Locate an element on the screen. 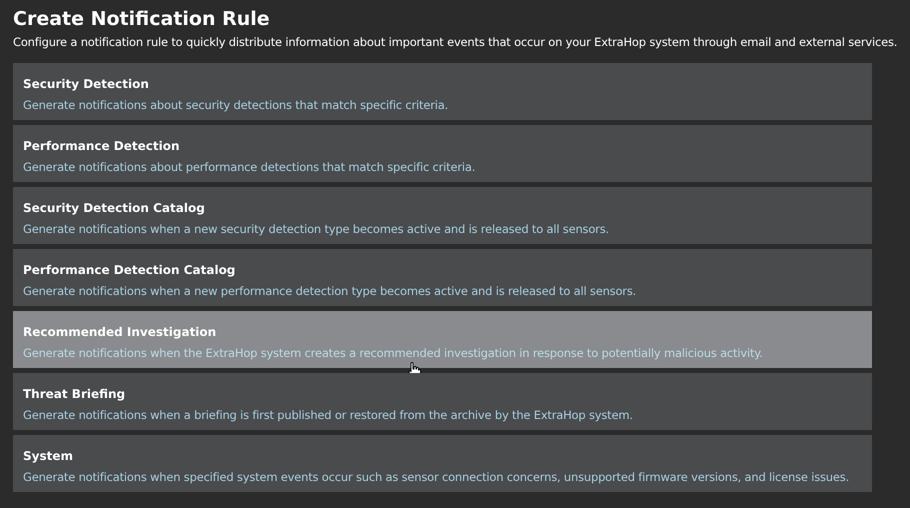 This screenshot has height=508, width=910. rule-name: System is located at coordinates (48, 456).